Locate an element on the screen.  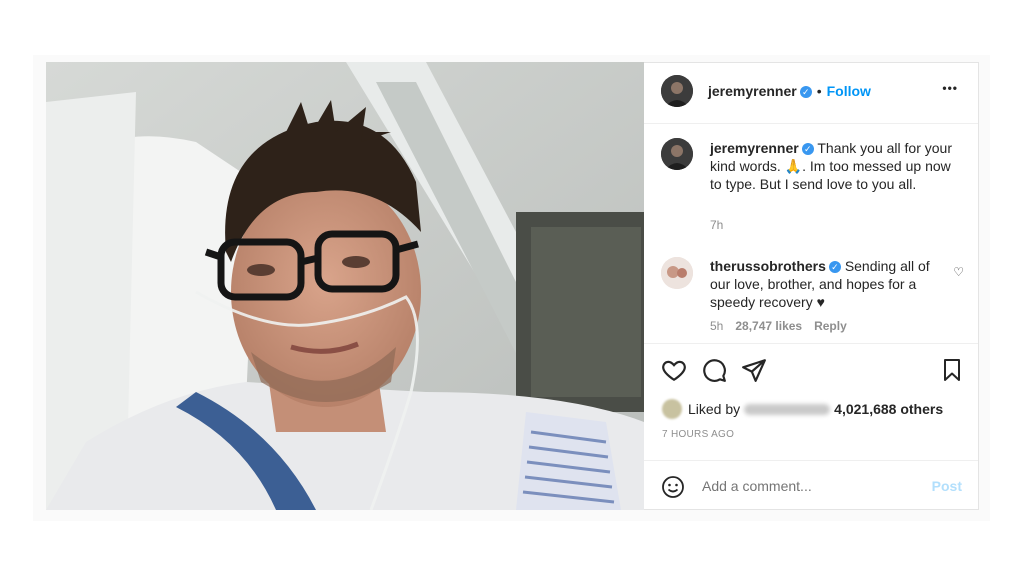
action-bar is located at coordinates (811, 370).